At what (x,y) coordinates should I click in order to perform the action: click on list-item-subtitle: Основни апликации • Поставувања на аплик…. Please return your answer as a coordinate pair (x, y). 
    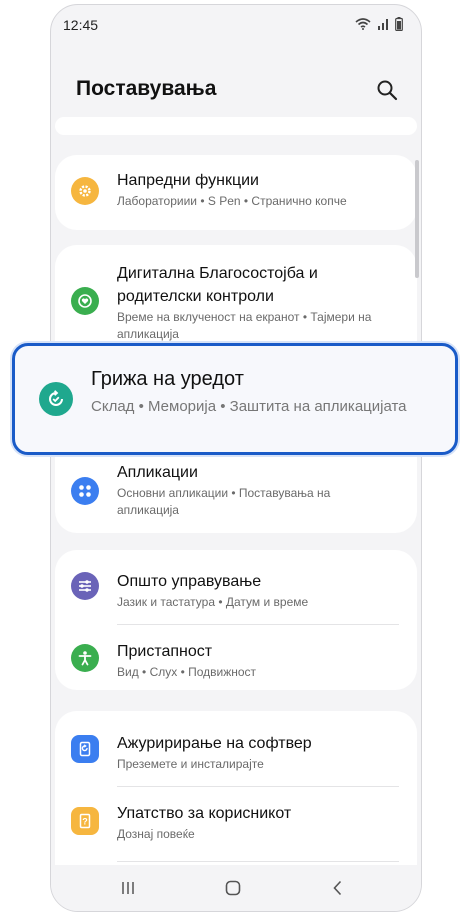
    Looking at the image, I should click on (224, 501).